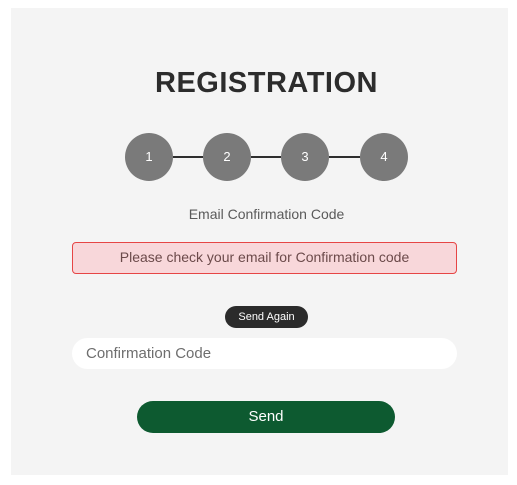  What do you see at coordinates (266, 417) in the screenshot?
I see `send-button: Send` at bounding box center [266, 417].